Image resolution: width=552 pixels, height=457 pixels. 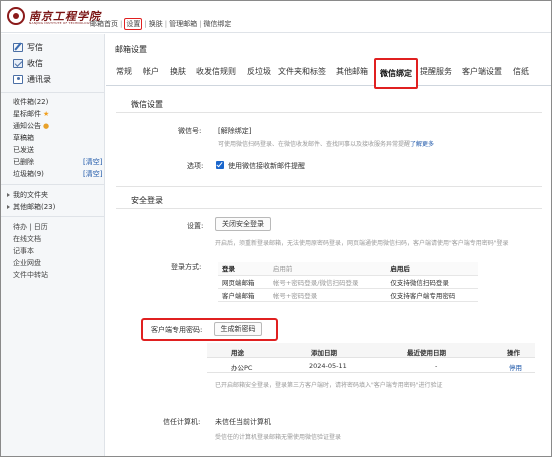 I want to click on wechat-label: 微信号:, so click(x=190, y=131).